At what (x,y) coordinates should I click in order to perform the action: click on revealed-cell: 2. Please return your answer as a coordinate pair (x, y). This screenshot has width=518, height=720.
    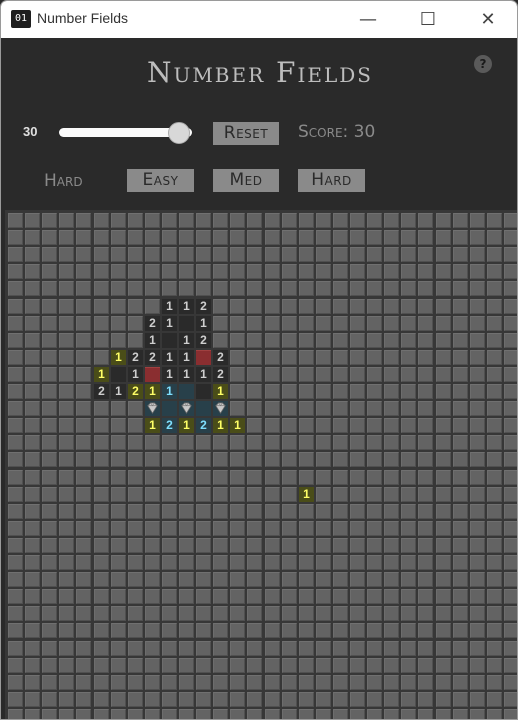
    Looking at the image, I should click on (169, 425).